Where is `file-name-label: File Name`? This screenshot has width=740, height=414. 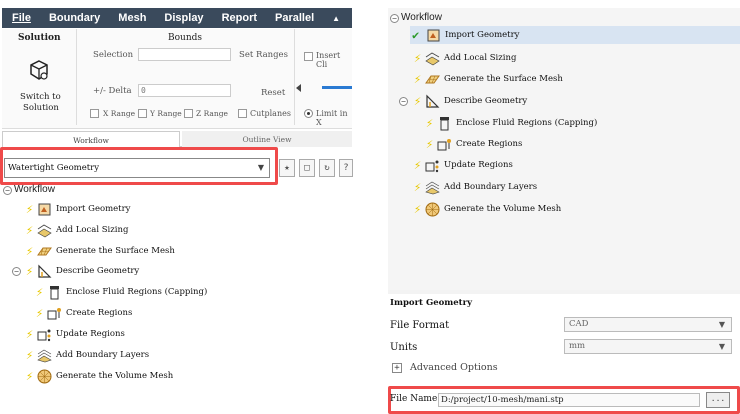
file-name-label: File Name is located at coordinates (414, 399).